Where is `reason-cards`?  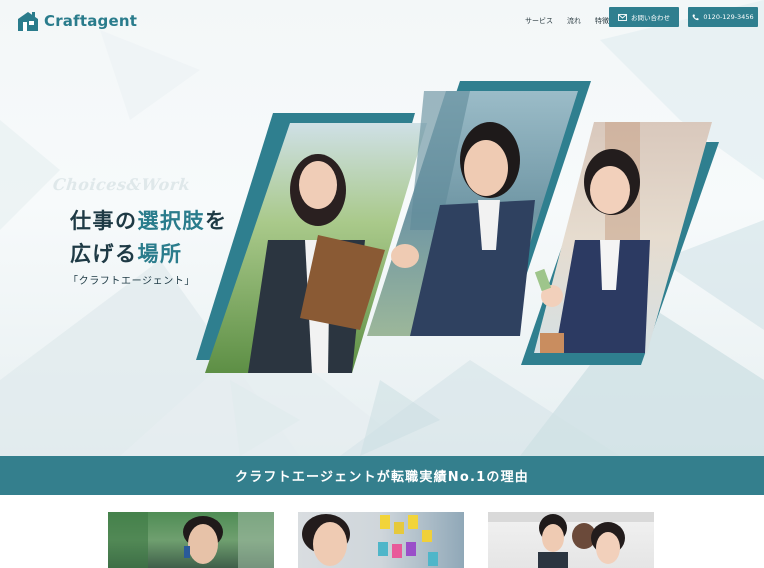
reason-cards is located at coordinates (382, 531).